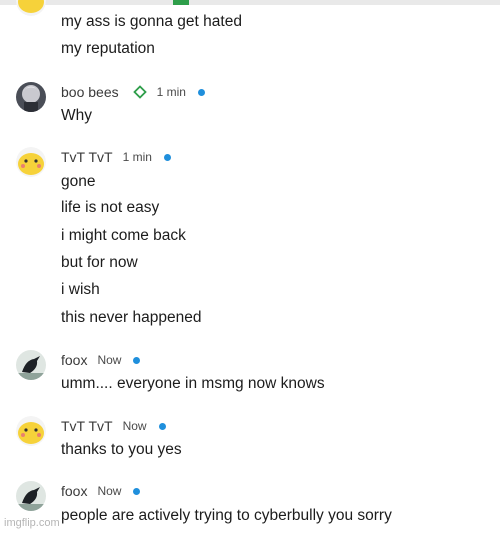 The image size is (500, 534). I want to click on message-text: gone, so click(78, 181).